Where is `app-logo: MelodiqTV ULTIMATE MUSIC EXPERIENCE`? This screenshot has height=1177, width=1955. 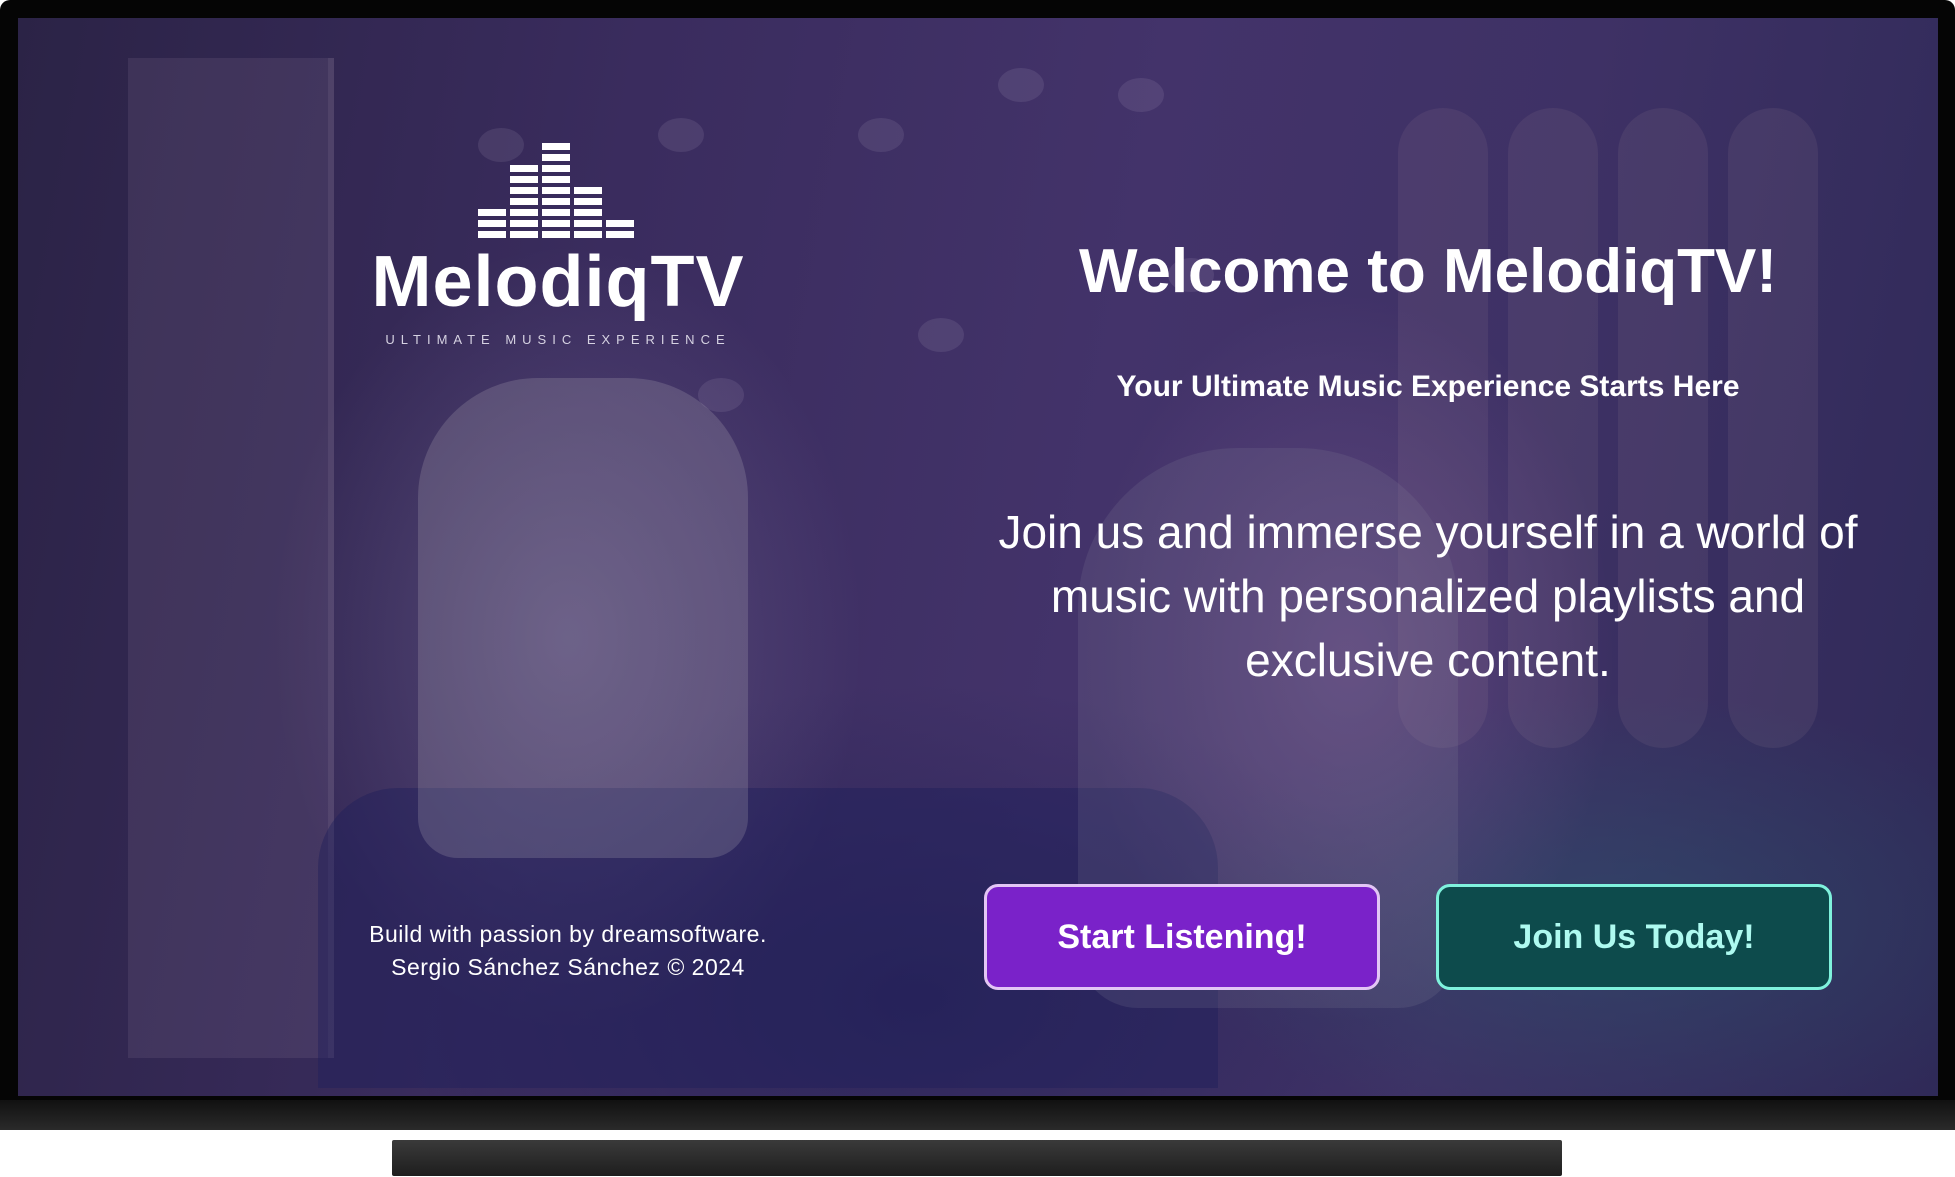
app-logo: MelodiqTV ULTIMATE MUSIC EXPERIENCE is located at coordinates (558, 237).